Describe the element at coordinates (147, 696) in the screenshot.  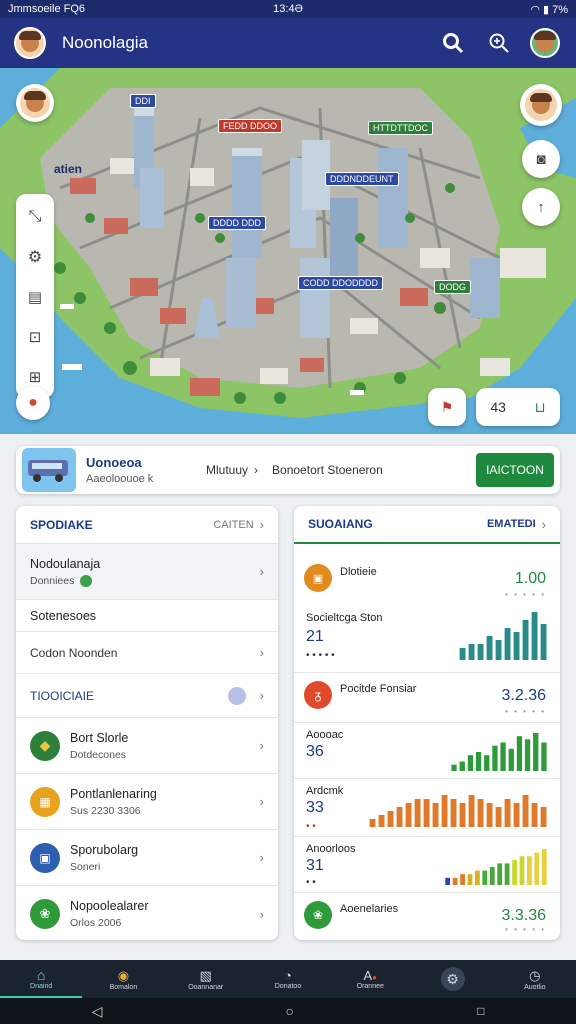
I see `section-row: TIOOICIAIE ›` at that location.